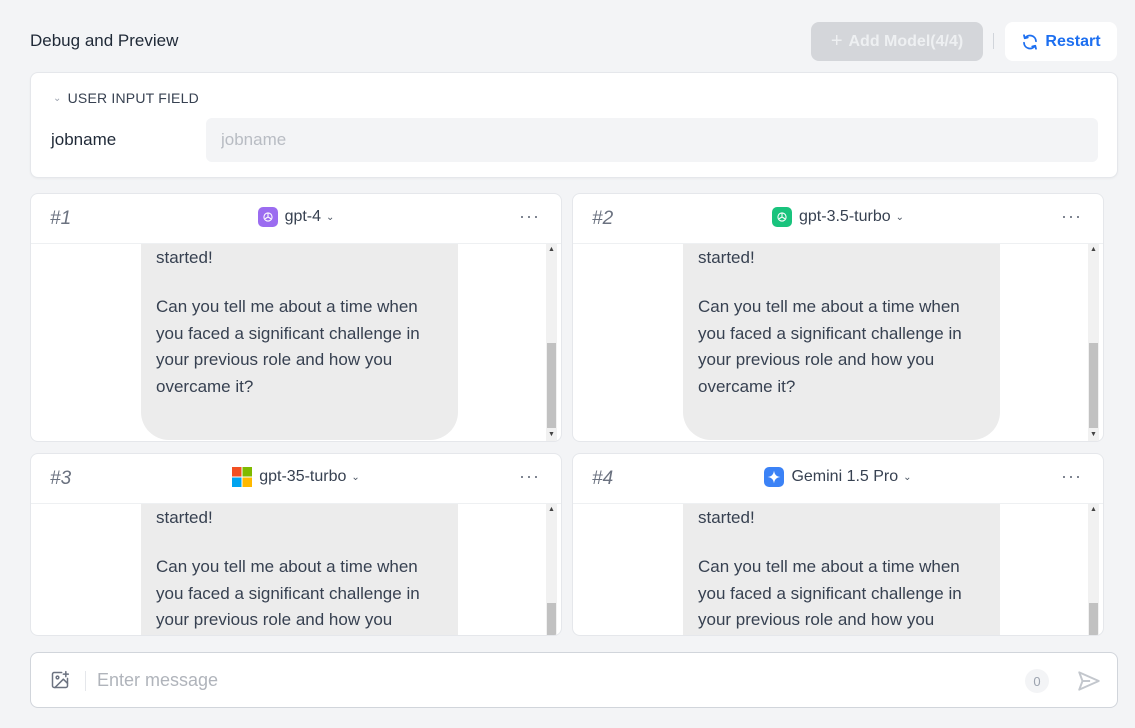  I want to click on message-composer: 0, so click(574, 680).